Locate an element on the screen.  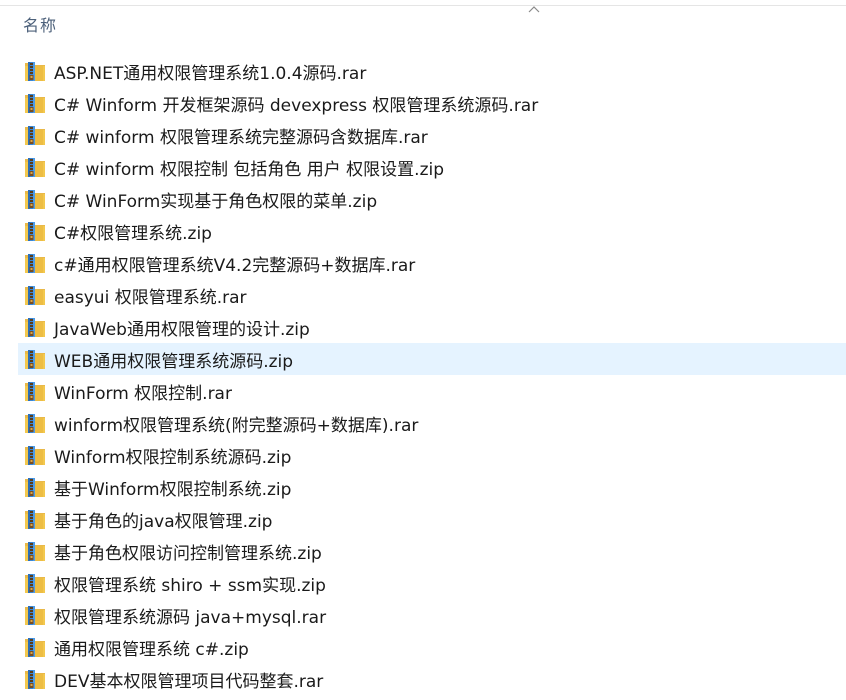
file-row: c#通用权限管理系统V4.2完整源码+数据库.rar is located at coordinates (423, 263).